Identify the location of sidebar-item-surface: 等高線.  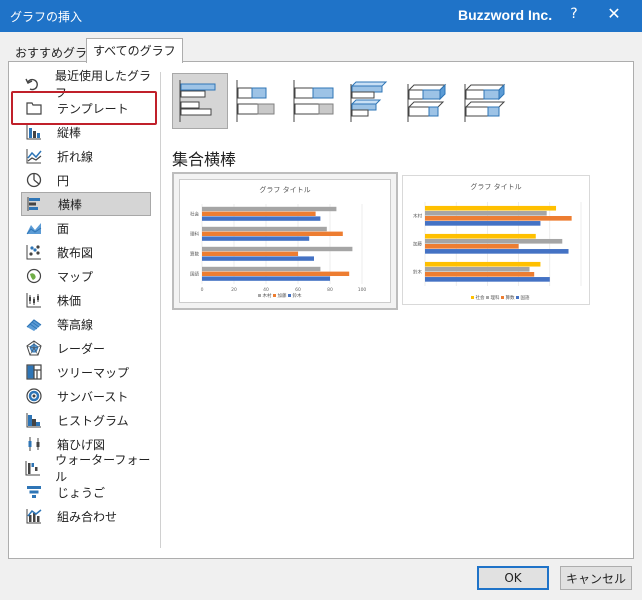
(86, 324).